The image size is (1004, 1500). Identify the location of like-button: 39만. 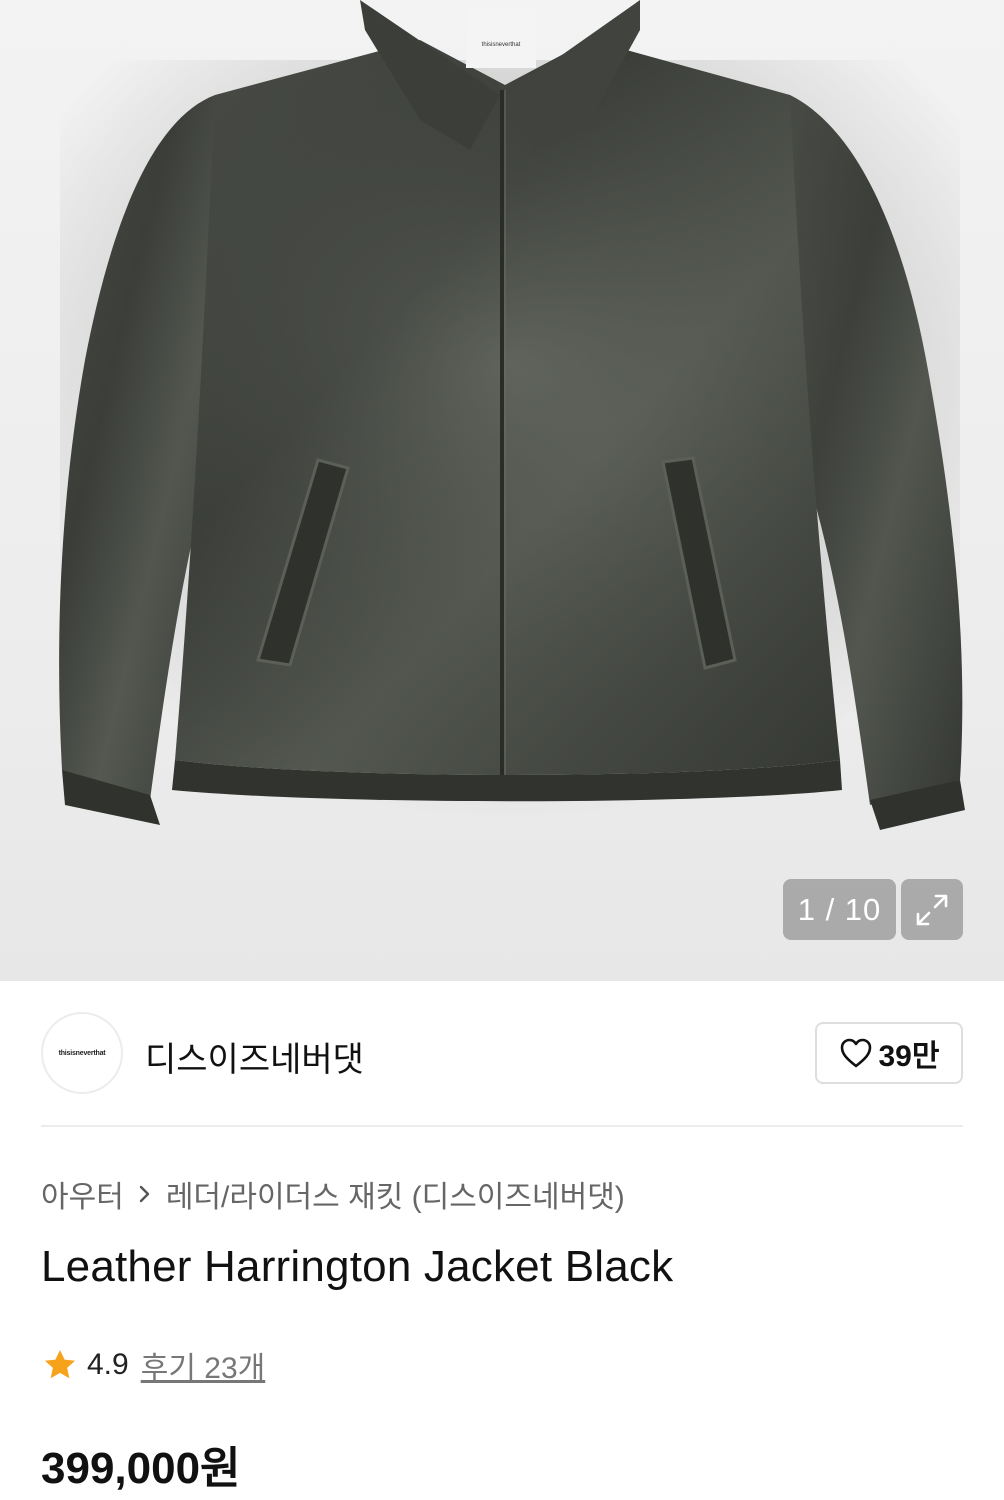
(889, 1053).